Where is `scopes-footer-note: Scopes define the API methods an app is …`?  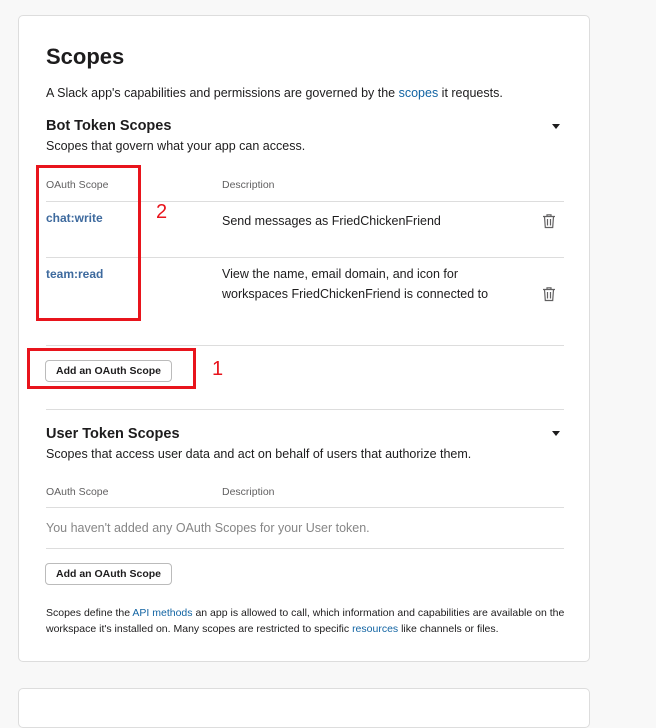 scopes-footer-note: Scopes define the API methods an app is … is located at coordinates (305, 621).